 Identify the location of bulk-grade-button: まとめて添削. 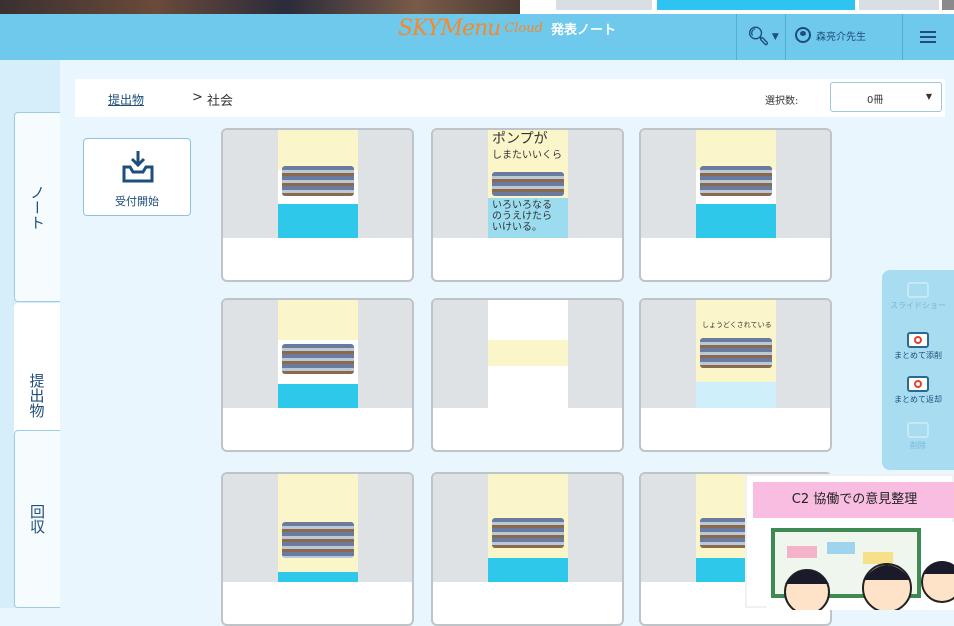
(918, 346).